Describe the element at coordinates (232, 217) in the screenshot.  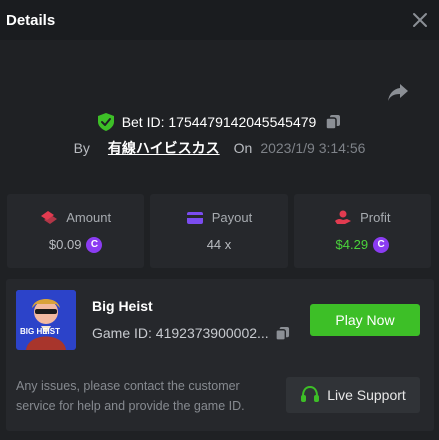
I see `payout-label: Payout` at that location.